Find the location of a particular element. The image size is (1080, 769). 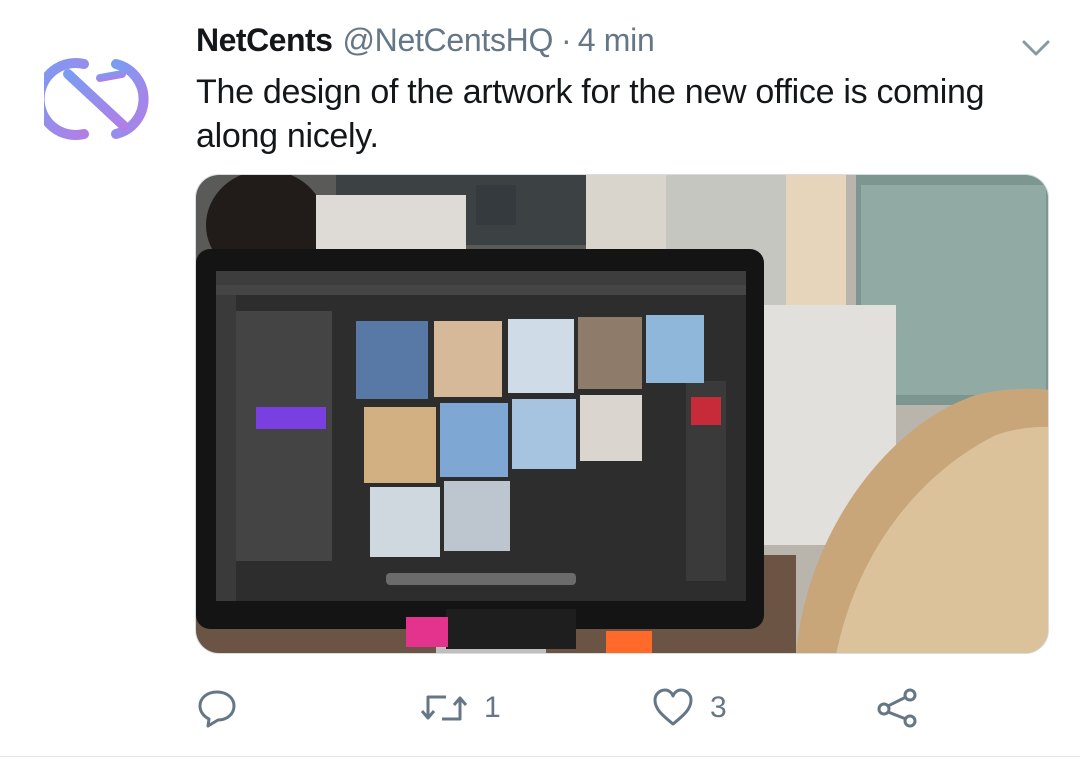

tweet-divider is located at coordinates (540, 756).